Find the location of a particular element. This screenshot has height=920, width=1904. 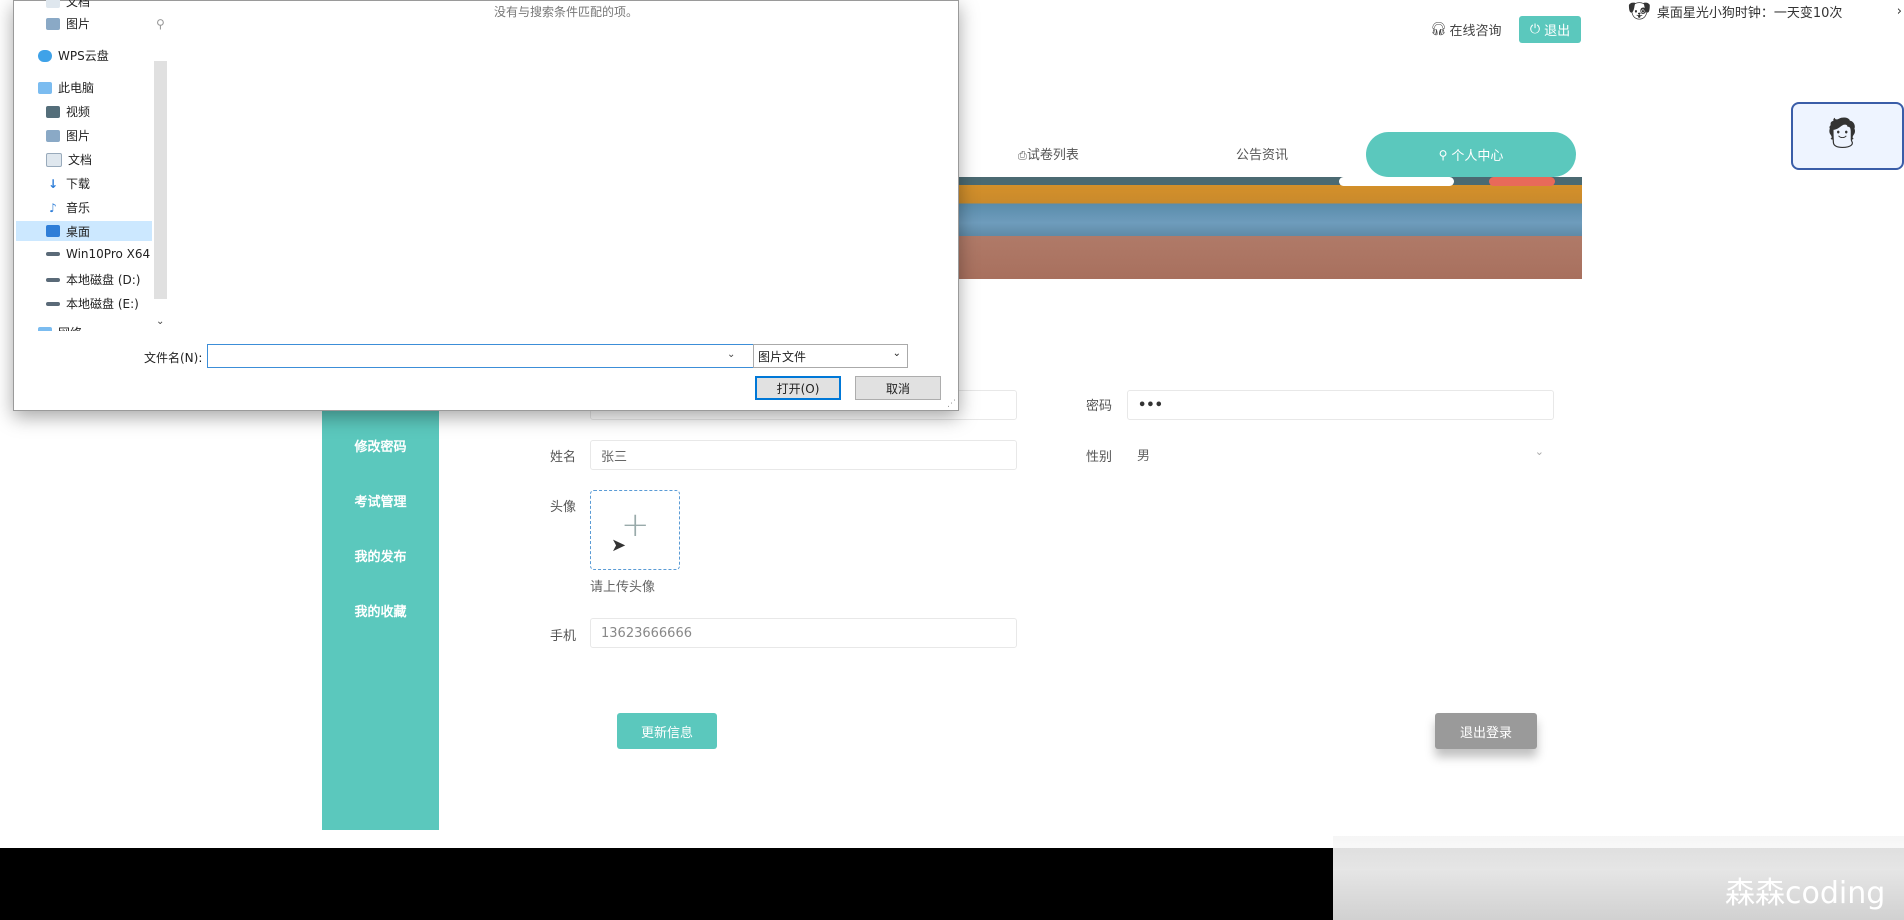

tree-item-drive-d: 本地磁盘 (D:) is located at coordinates (93, 279).